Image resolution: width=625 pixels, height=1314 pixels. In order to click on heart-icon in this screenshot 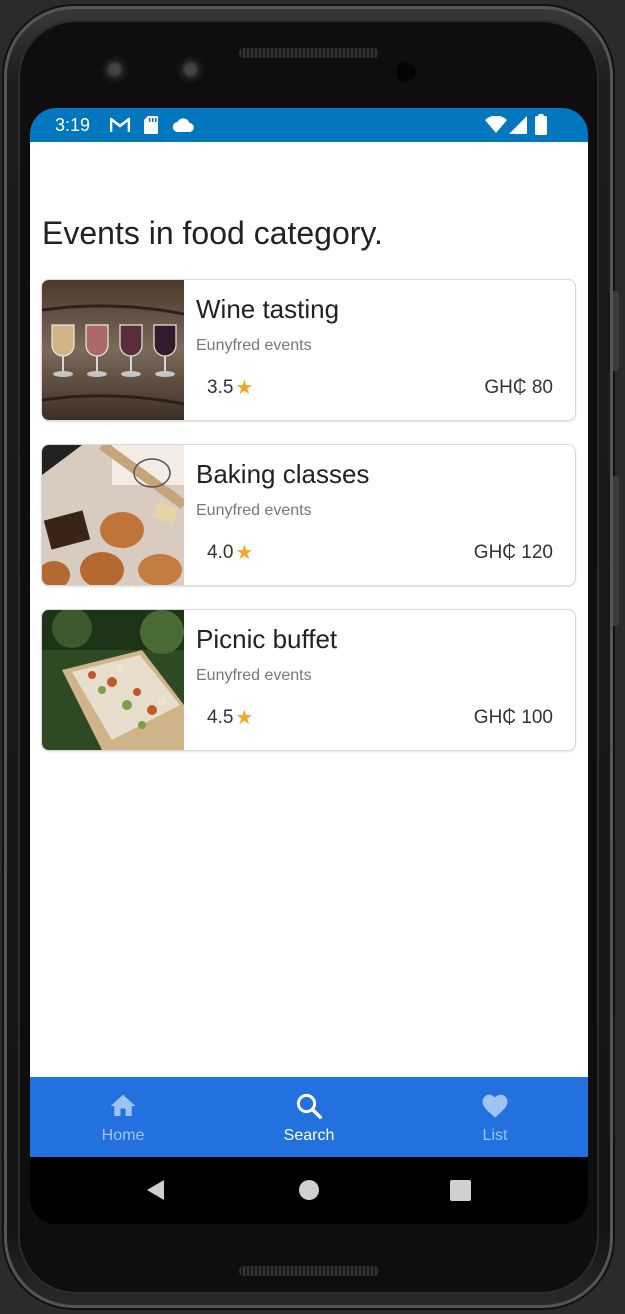, I will do `click(495, 1106)`.